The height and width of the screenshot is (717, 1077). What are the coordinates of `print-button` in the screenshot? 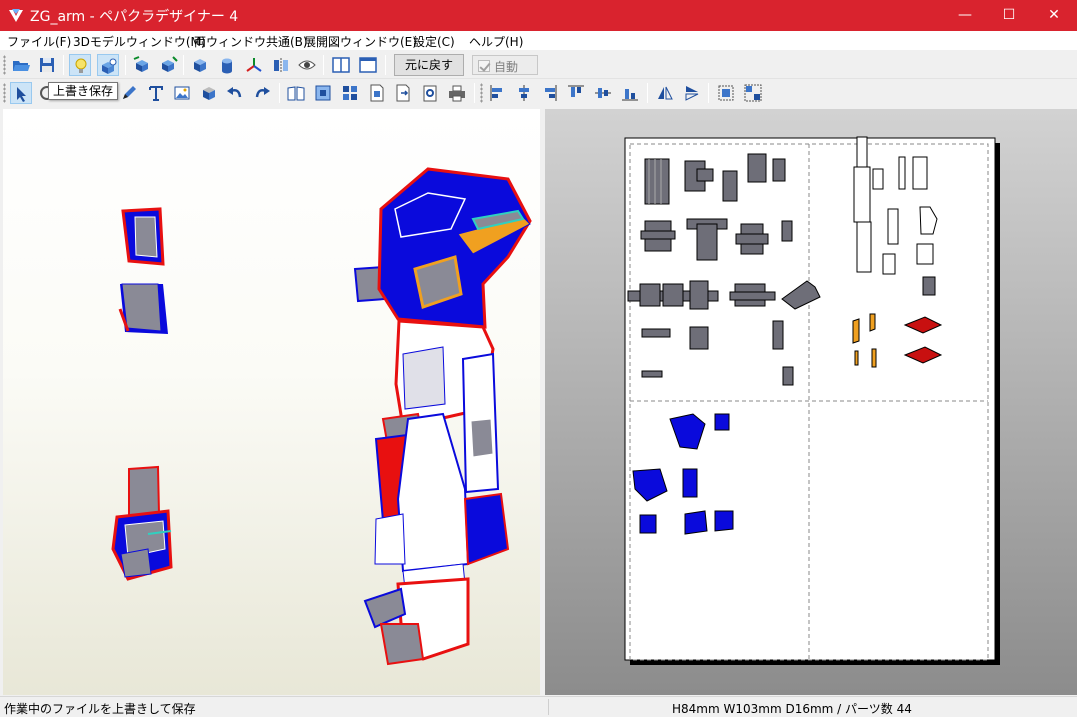 It's located at (457, 93).